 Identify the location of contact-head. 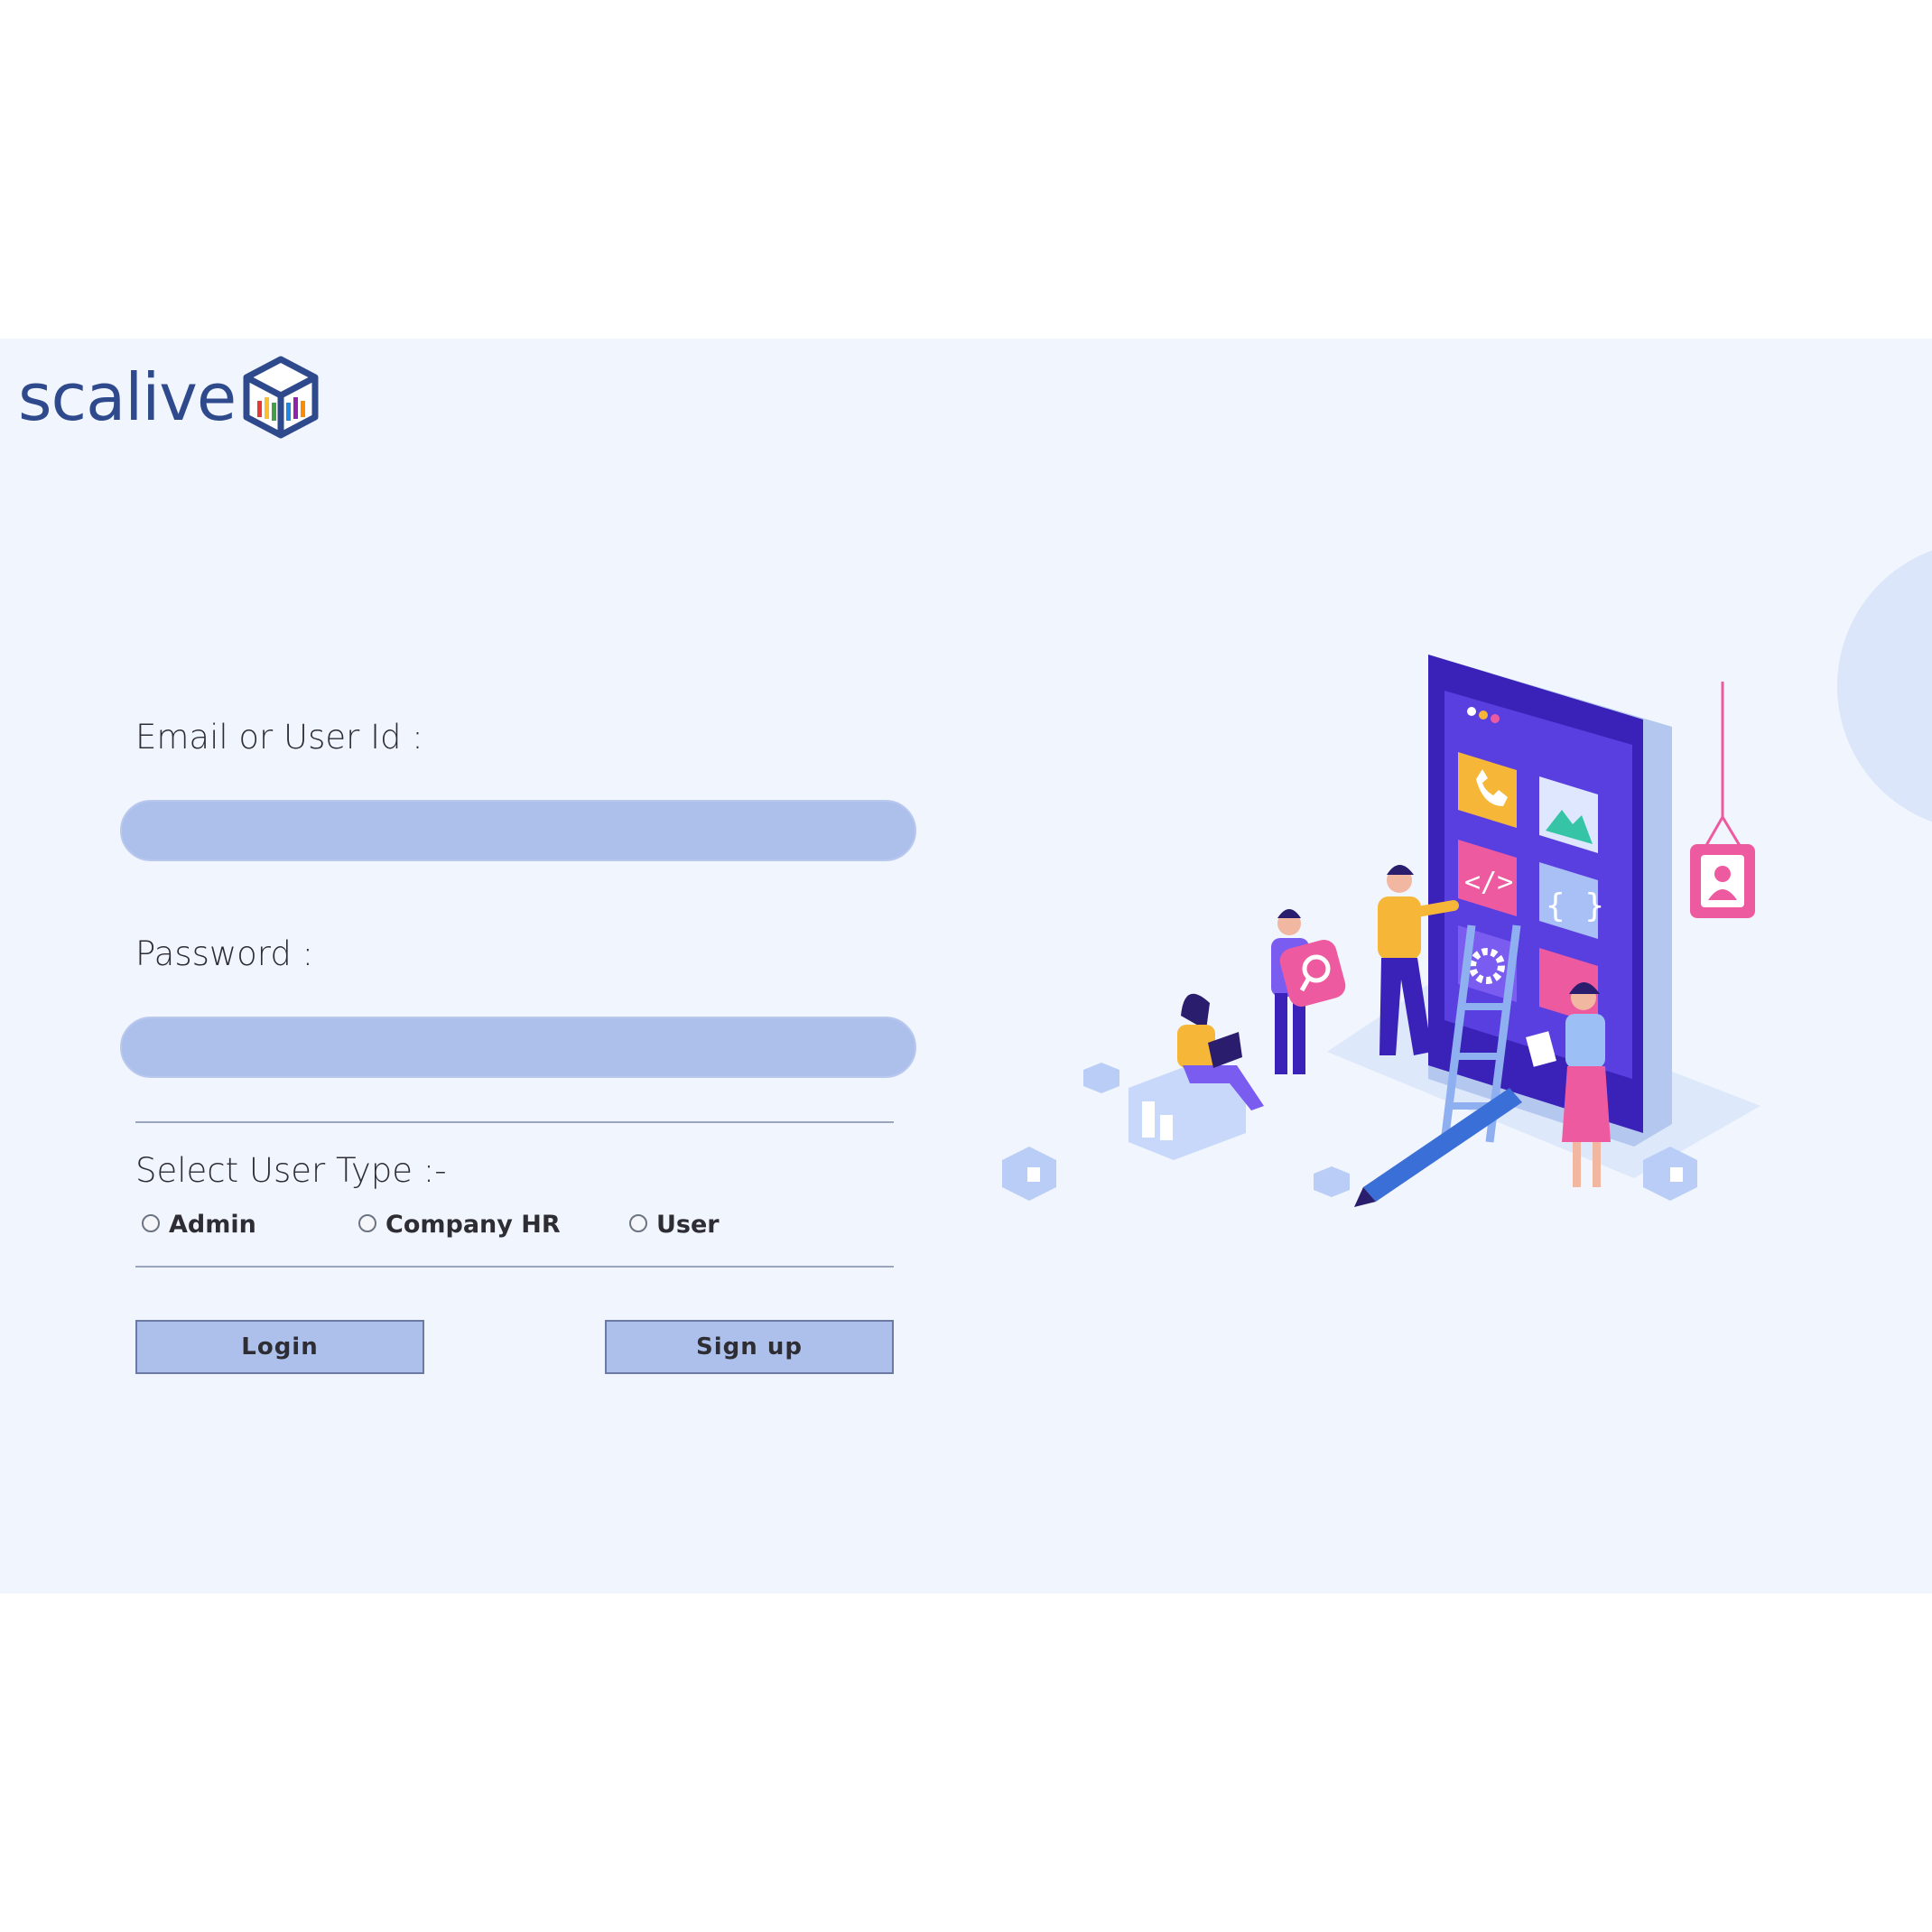
(1722, 874).